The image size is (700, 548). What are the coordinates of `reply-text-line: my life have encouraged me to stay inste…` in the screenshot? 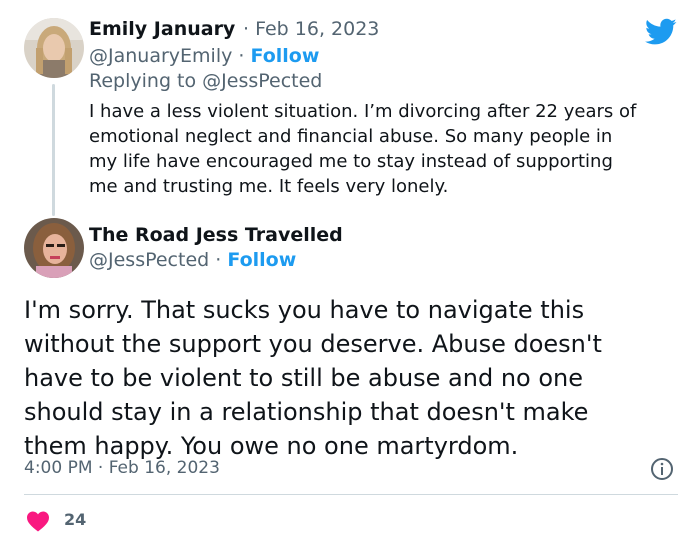 It's located at (351, 161).